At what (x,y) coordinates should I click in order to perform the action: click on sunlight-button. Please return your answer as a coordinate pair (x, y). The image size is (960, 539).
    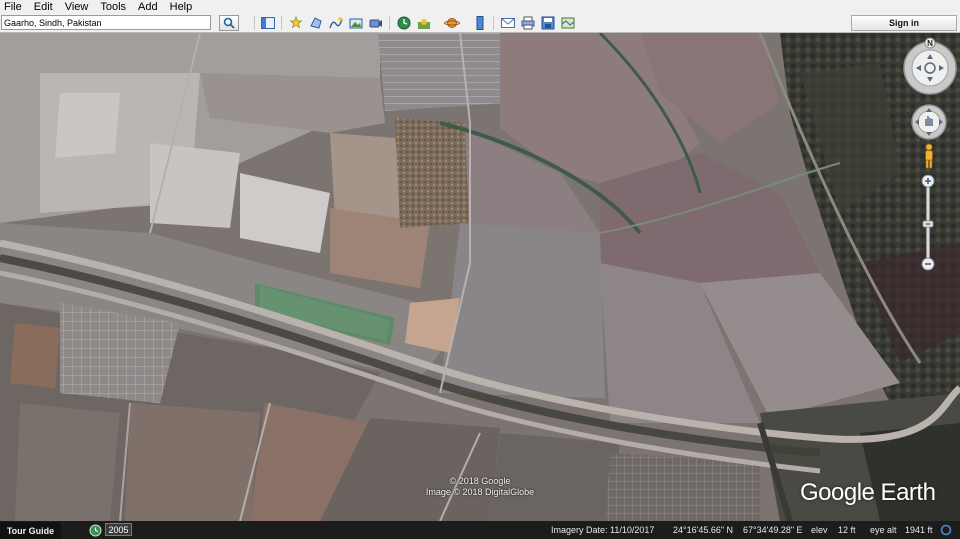
    Looking at the image, I should click on (424, 23).